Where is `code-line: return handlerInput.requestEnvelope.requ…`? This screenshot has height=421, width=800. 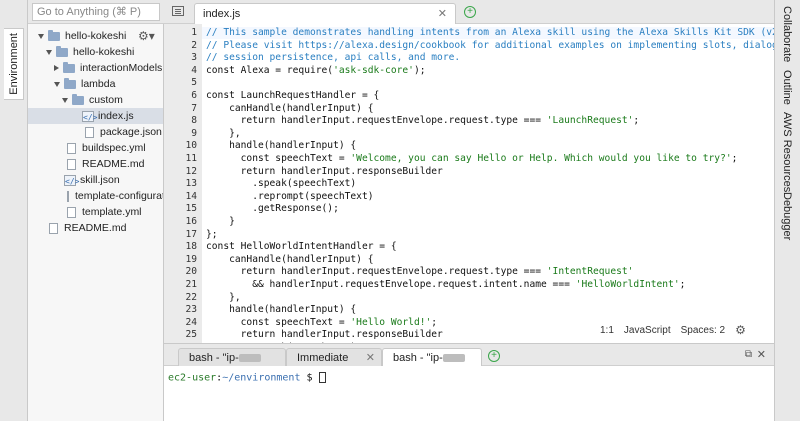
code-line: return handlerInput.requestEnvelope.requ… is located at coordinates (420, 272).